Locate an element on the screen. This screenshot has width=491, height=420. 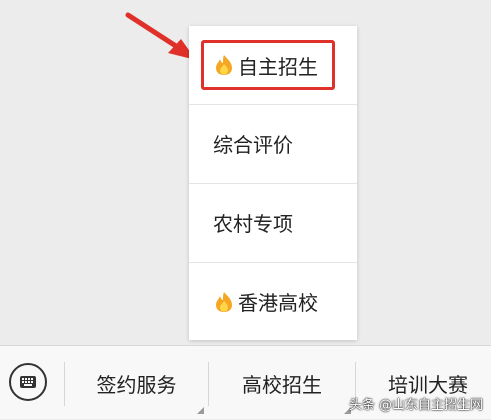
submenu-indicator is located at coordinates (200, 410).